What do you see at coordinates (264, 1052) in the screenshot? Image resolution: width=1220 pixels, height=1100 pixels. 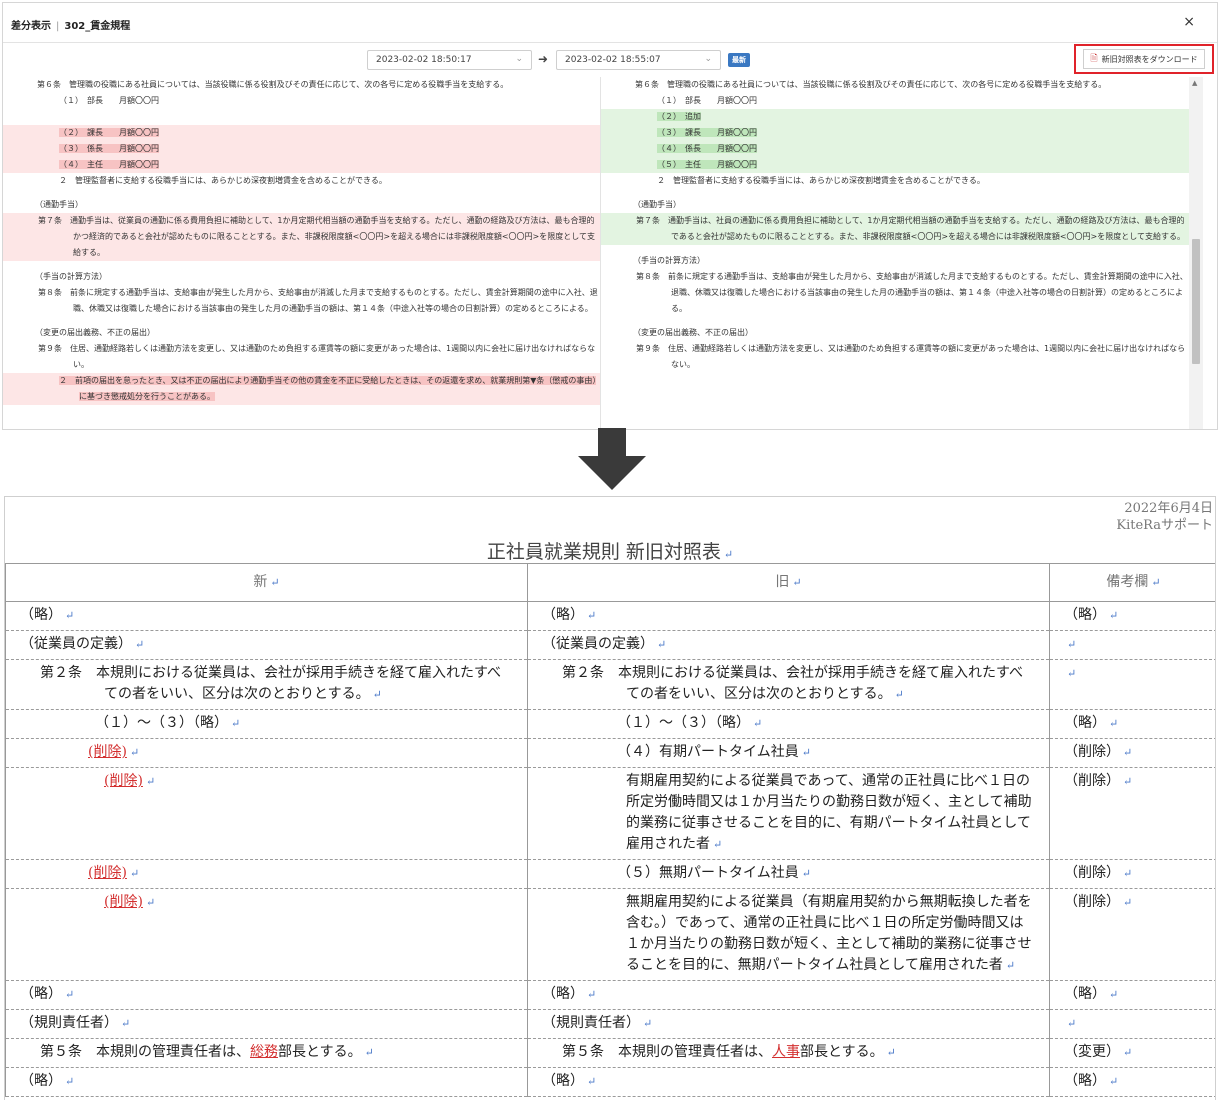 I see `changed-text: 総務` at bounding box center [264, 1052].